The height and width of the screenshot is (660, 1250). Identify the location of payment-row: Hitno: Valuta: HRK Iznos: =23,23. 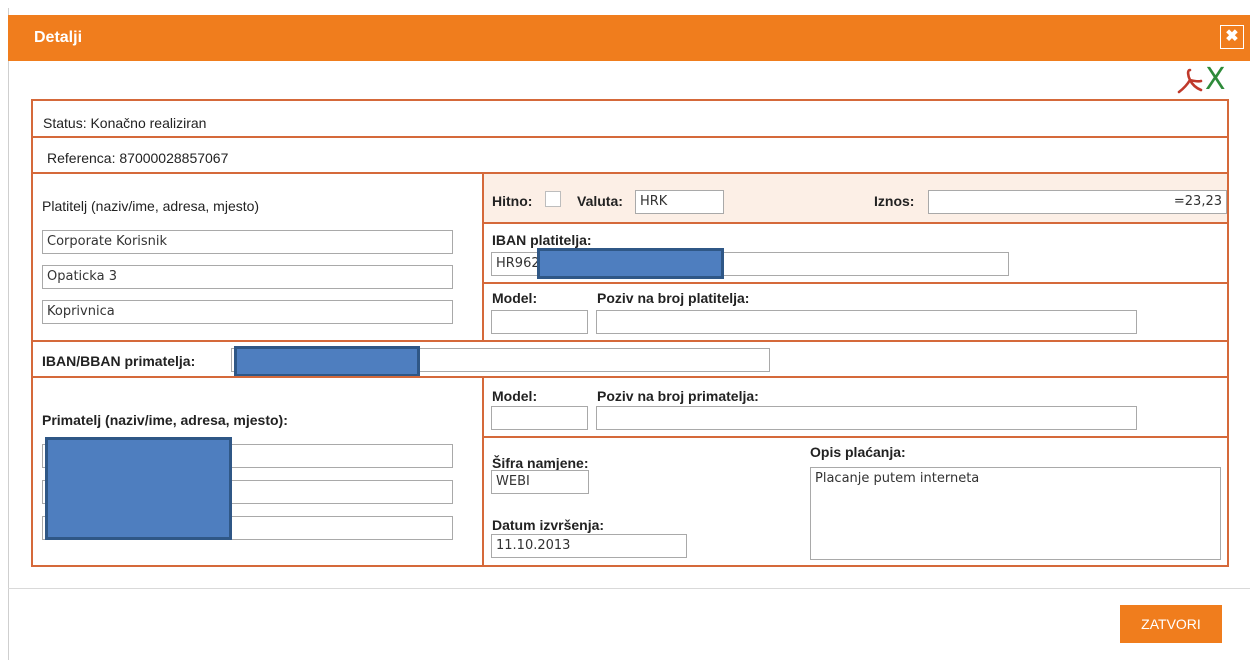
(855, 198).